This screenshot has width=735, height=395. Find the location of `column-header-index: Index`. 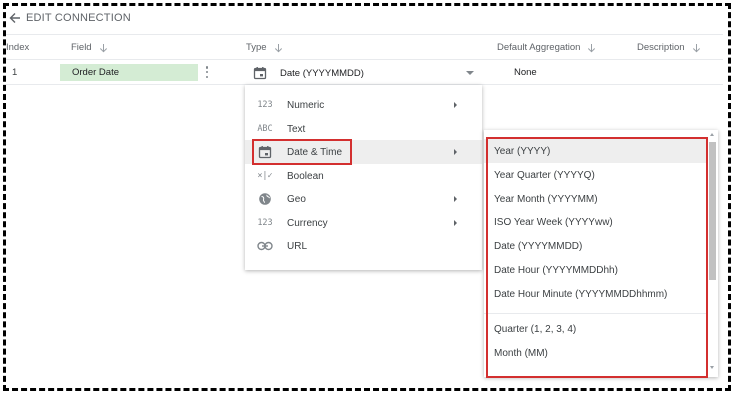

column-header-index: Index is located at coordinates (17, 47).